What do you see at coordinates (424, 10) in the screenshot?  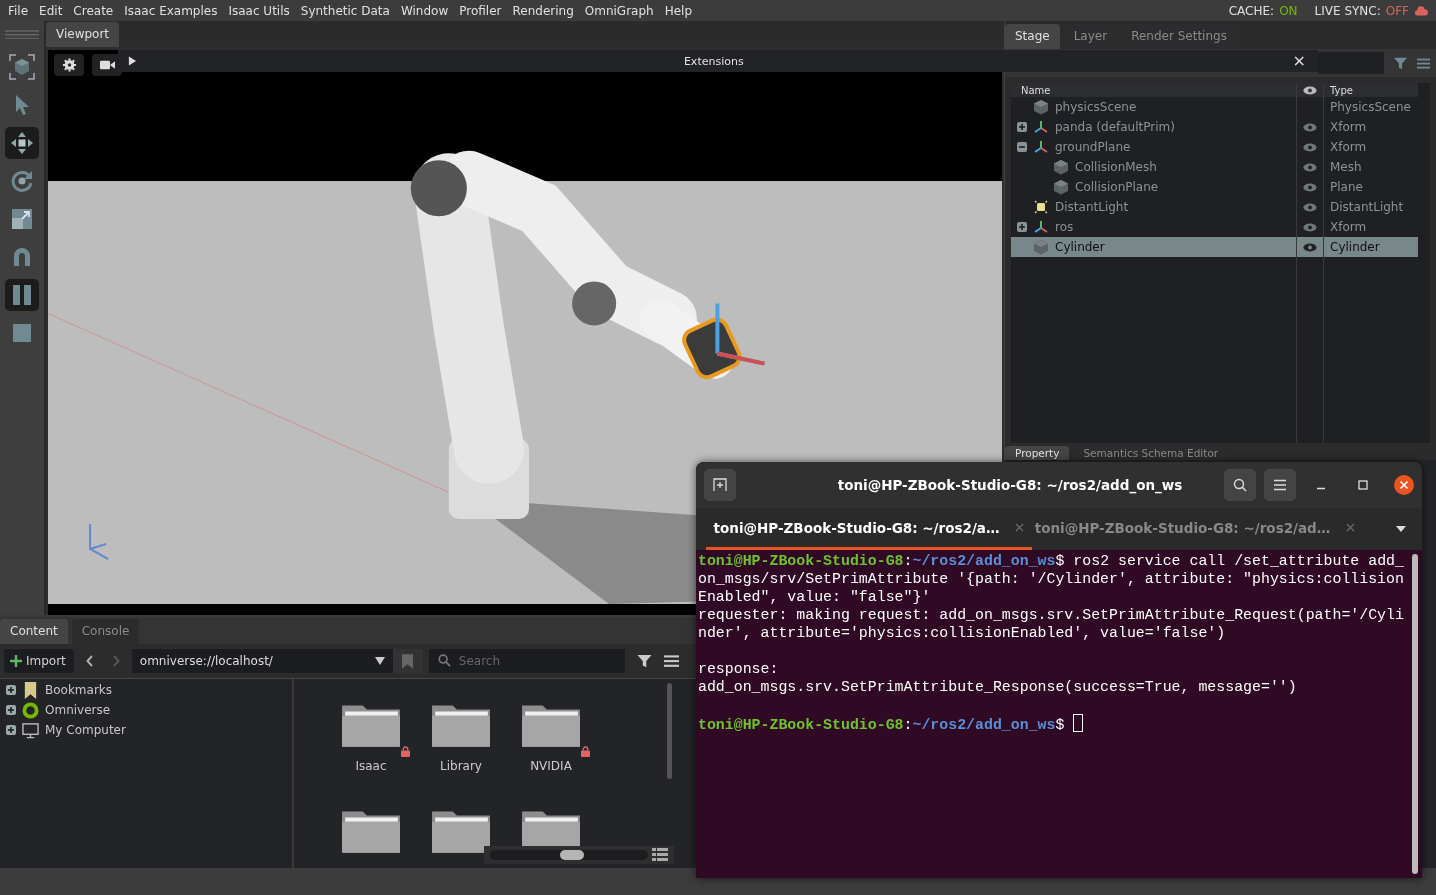 I see `menu-item: Window` at bounding box center [424, 10].